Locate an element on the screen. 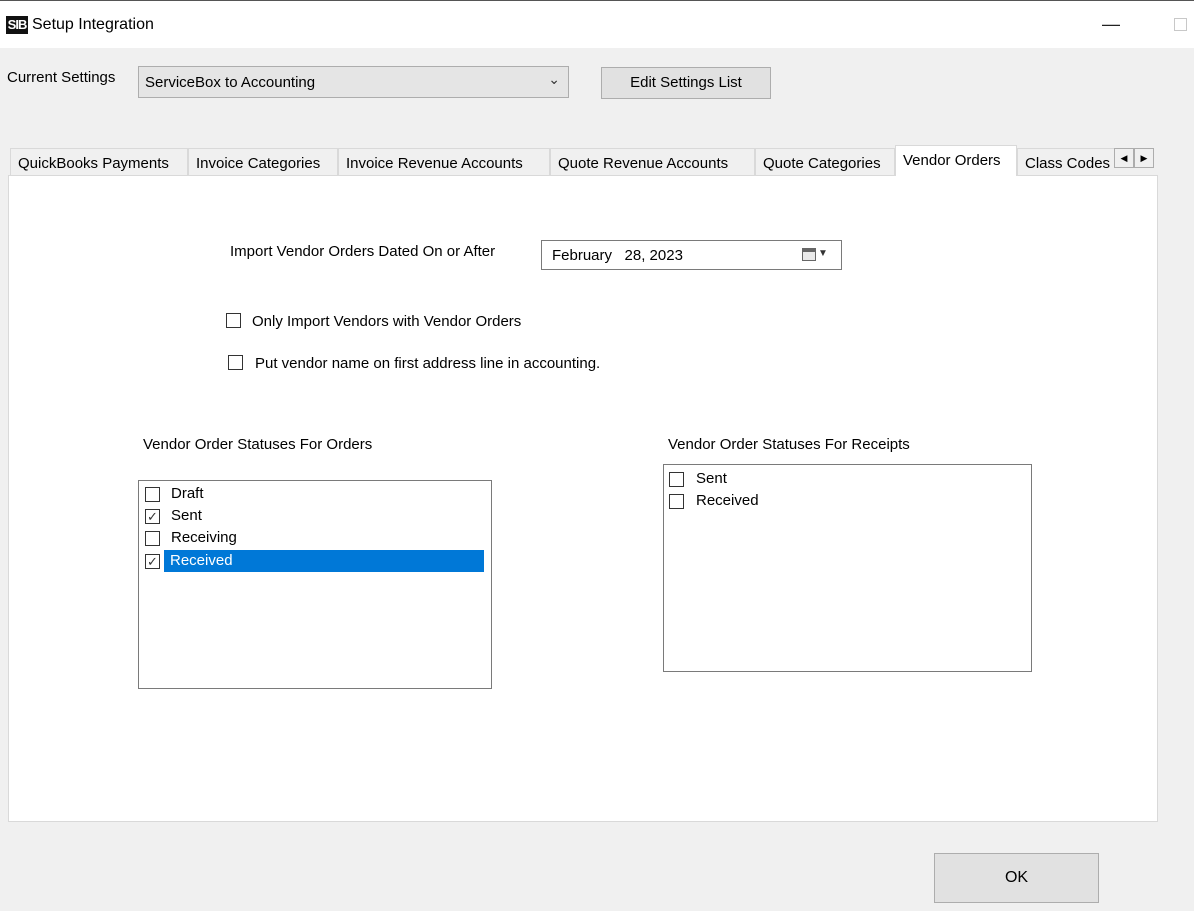 This screenshot has height=911, width=1194. tab-quote-categories: Quote Categories is located at coordinates (825, 162).